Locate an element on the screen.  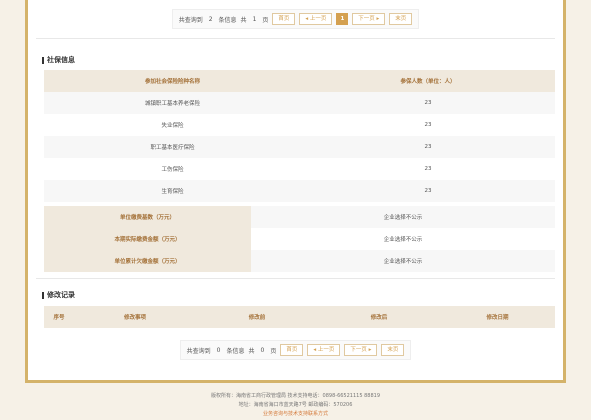
col-header-item: 修改事项 is located at coordinates (135, 317).